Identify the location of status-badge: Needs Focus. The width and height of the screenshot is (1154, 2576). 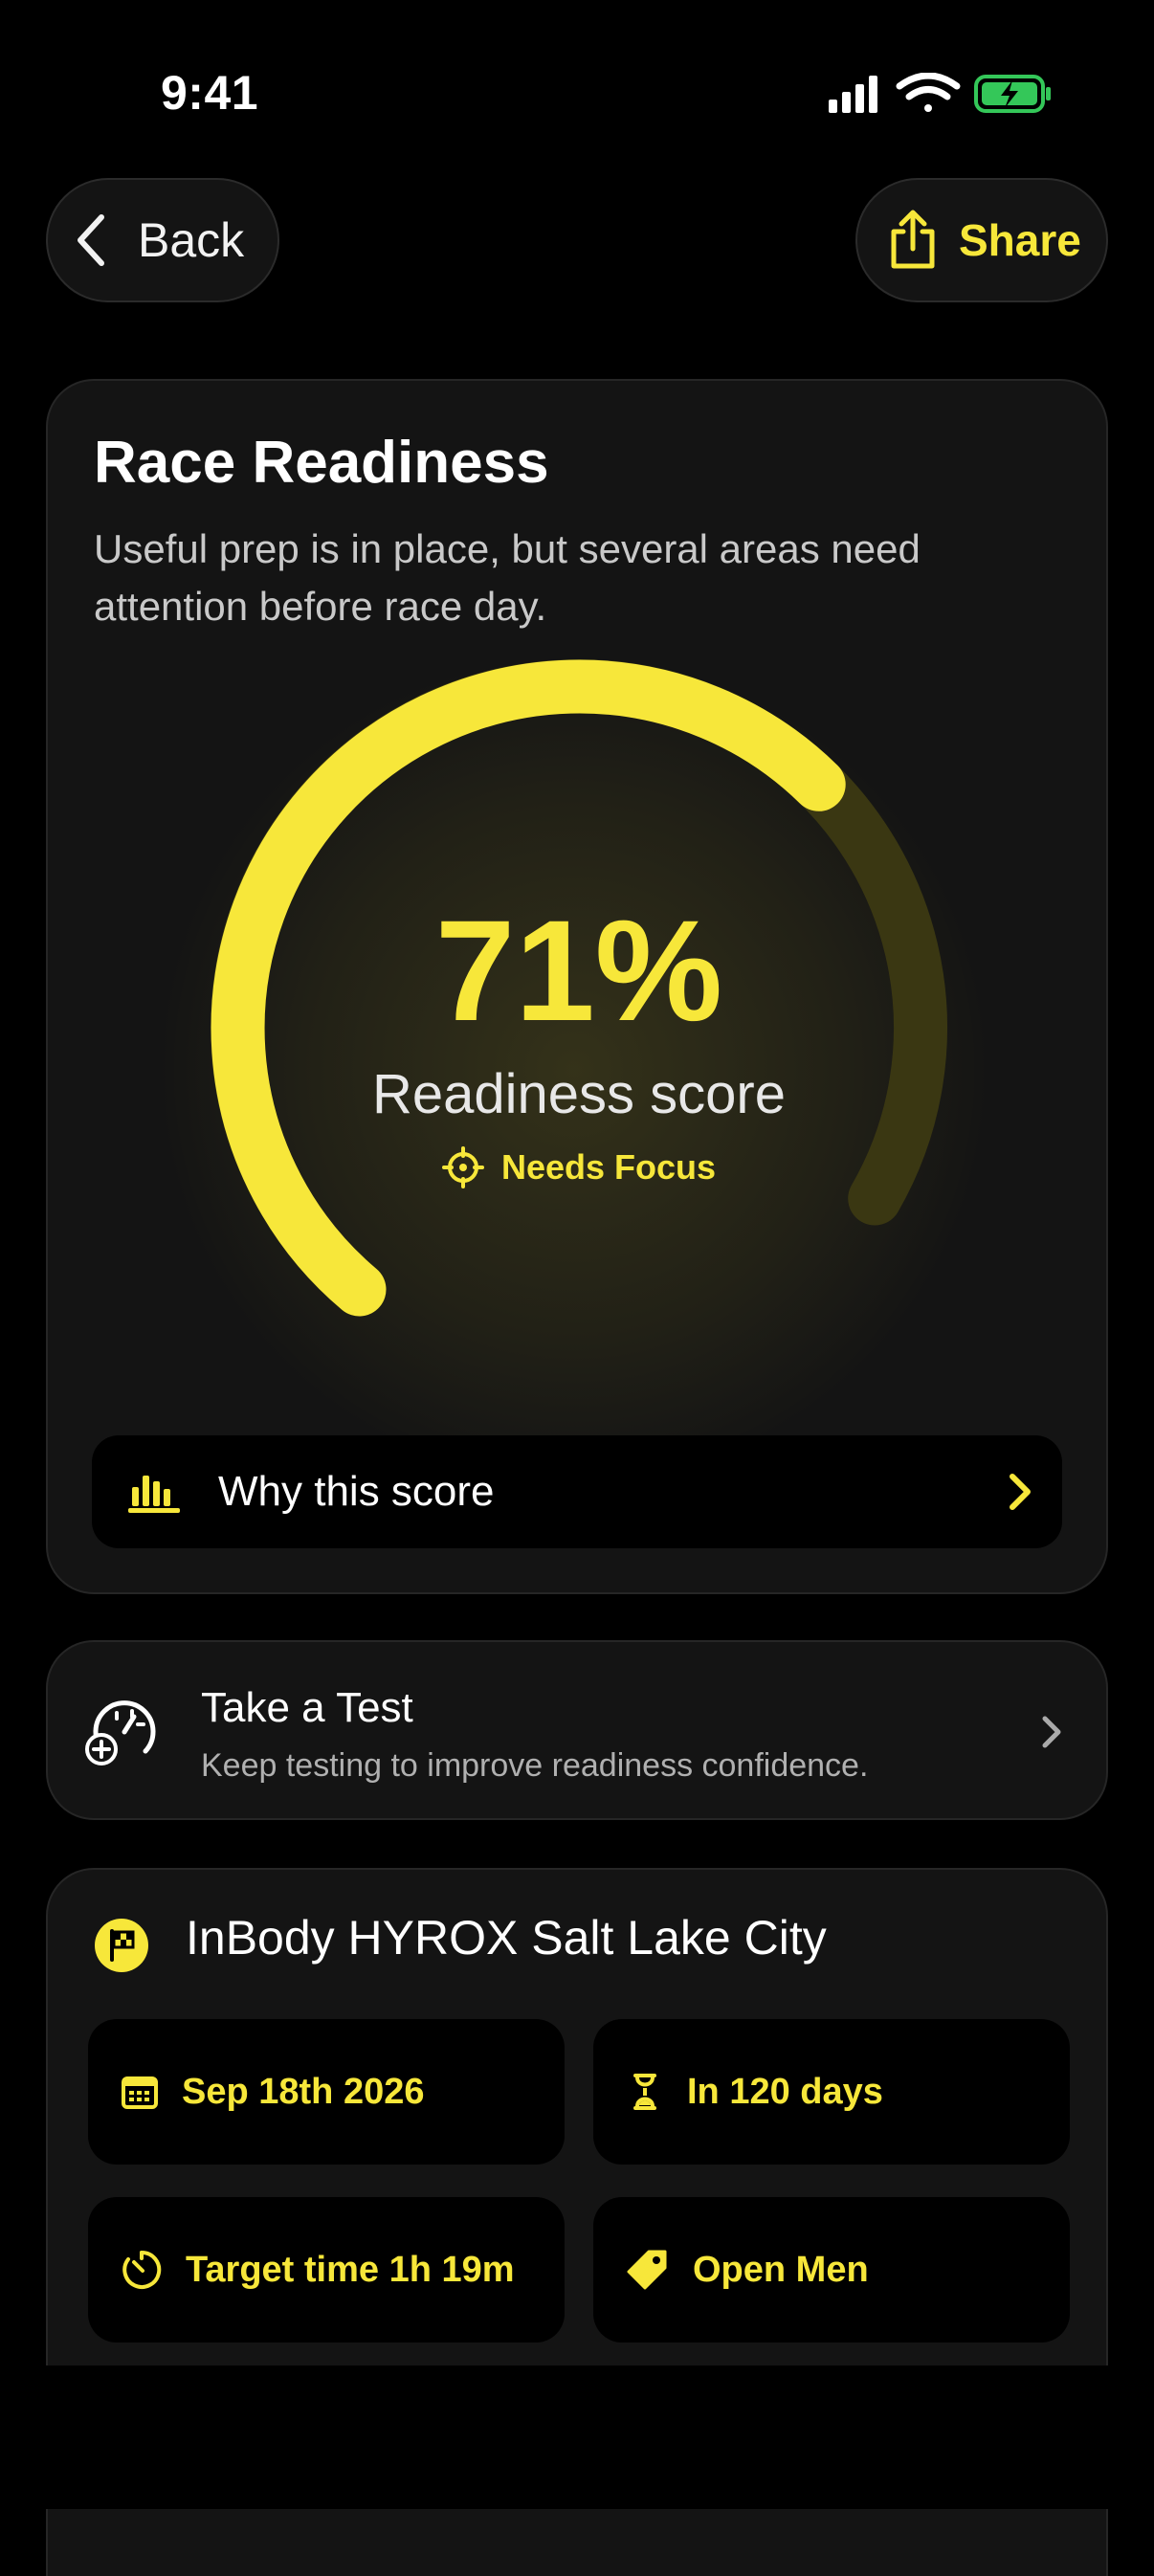
(577, 1167).